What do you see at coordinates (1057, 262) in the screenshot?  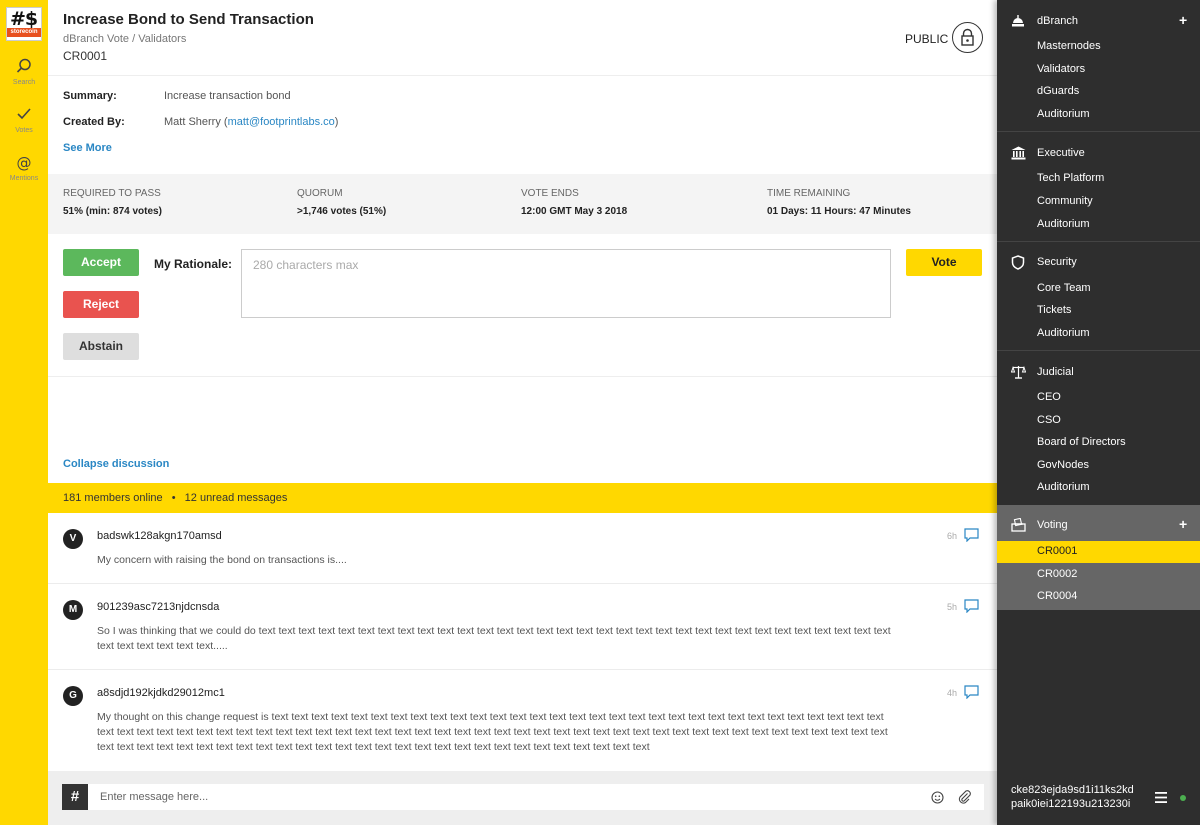 I see `section-title-security: Security` at bounding box center [1057, 262].